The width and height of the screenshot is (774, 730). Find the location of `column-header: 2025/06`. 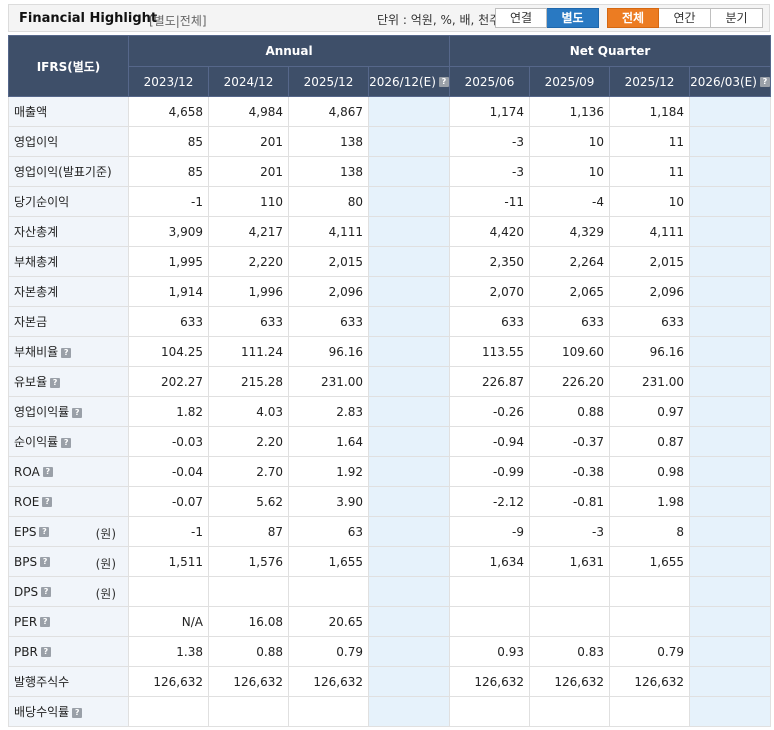

column-header: 2025/06 is located at coordinates (490, 81).